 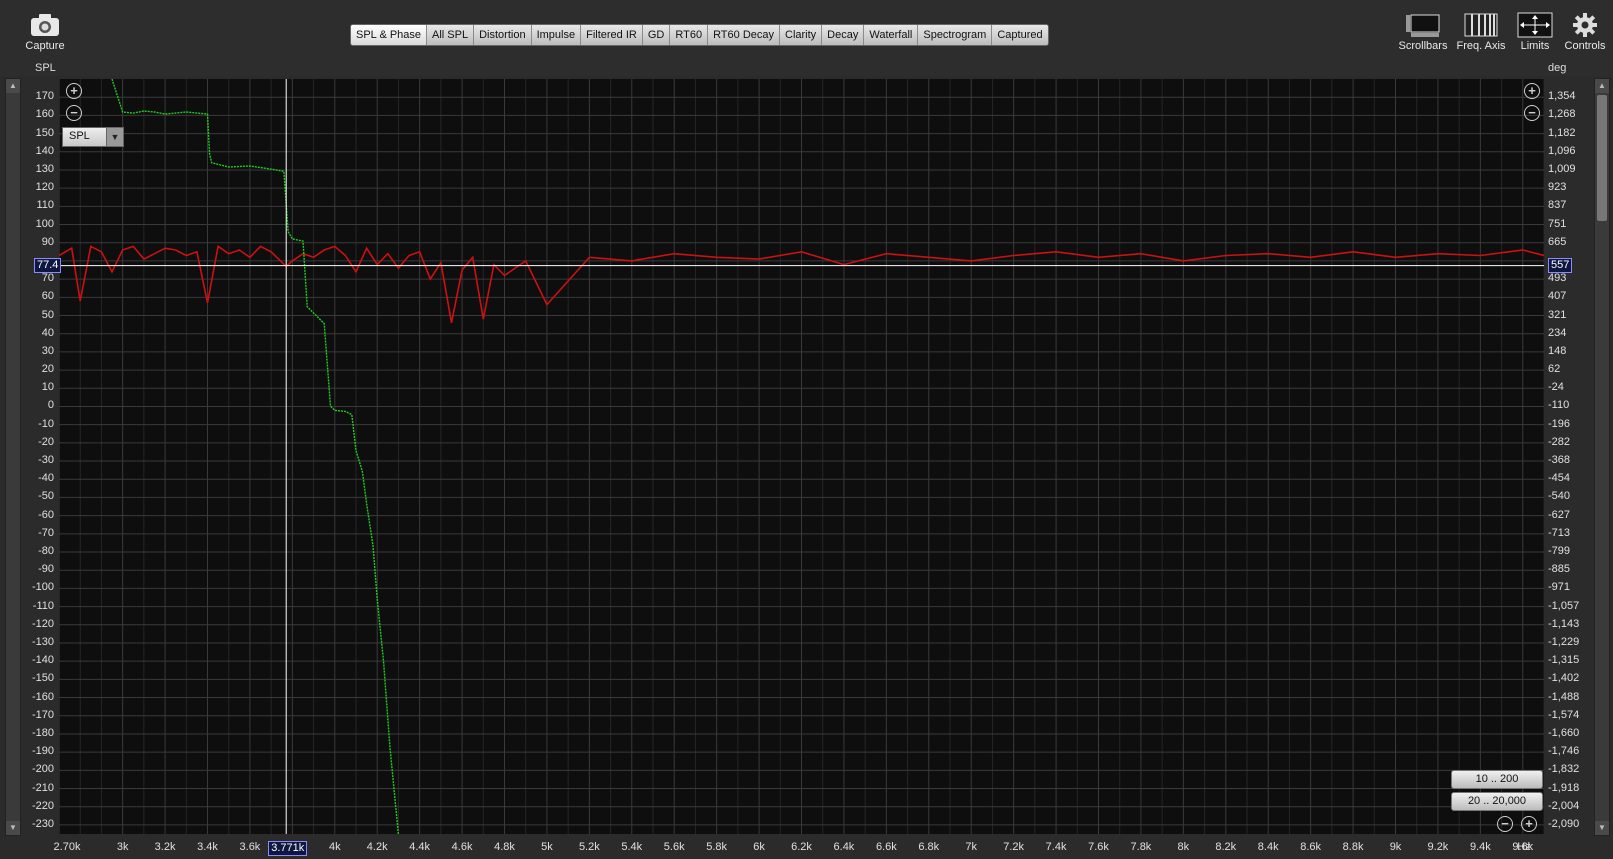 What do you see at coordinates (1535, 25) in the screenshot?
I see `limits-icon` at bounding box center [1535, 25].